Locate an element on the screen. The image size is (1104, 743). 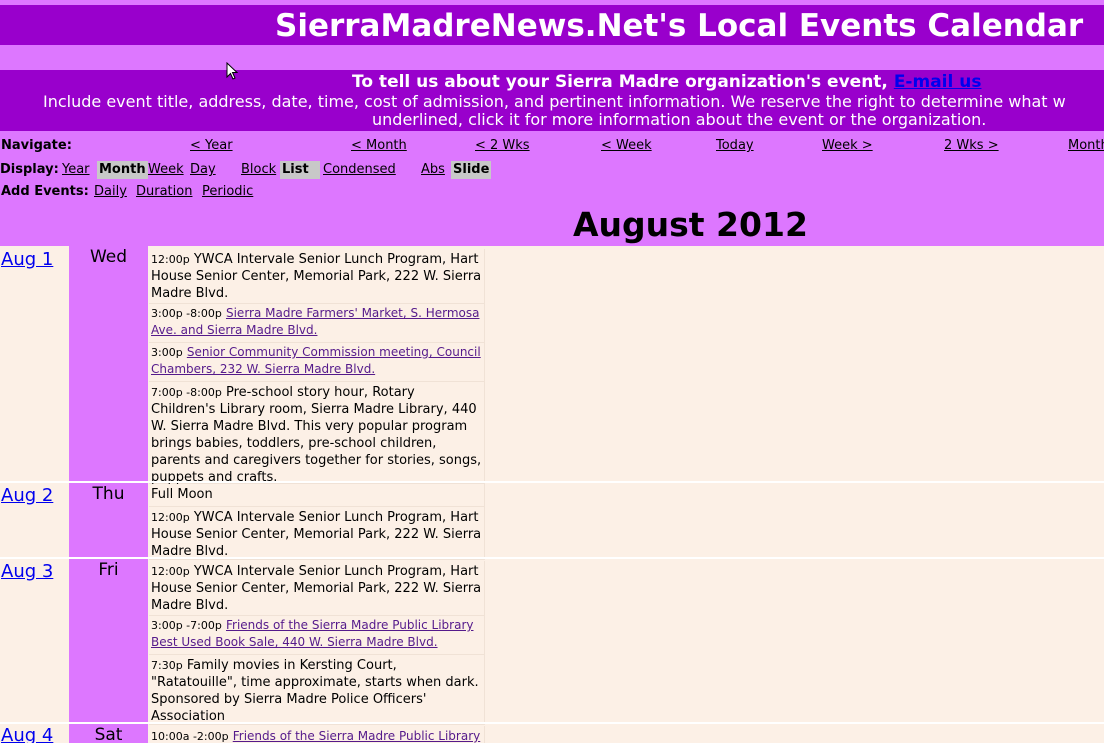
weekday-cell: Fri is located at coordinates (108, 640).